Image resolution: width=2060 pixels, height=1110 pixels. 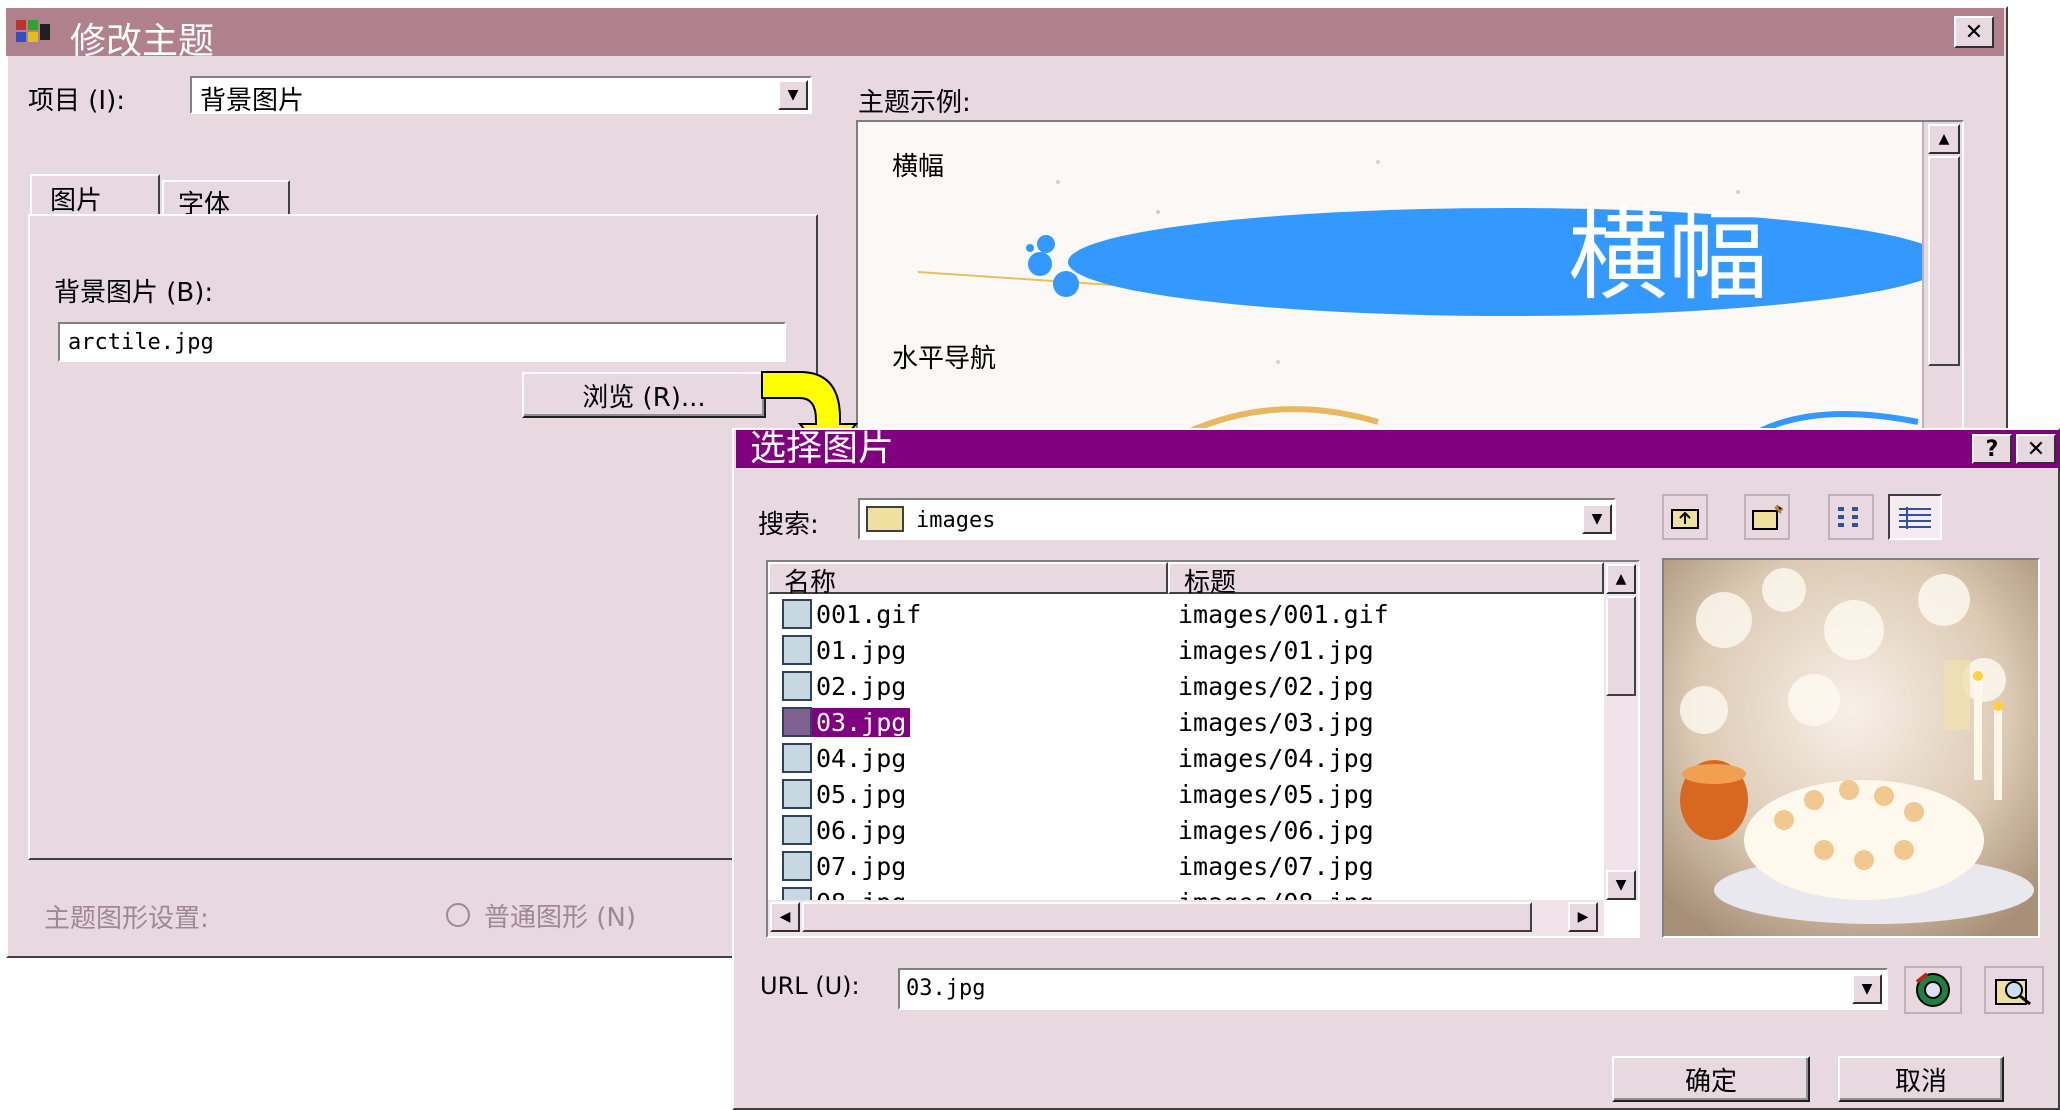 I want to click on picker-dialog-title: 选择图片, so click(x=822, y=448).